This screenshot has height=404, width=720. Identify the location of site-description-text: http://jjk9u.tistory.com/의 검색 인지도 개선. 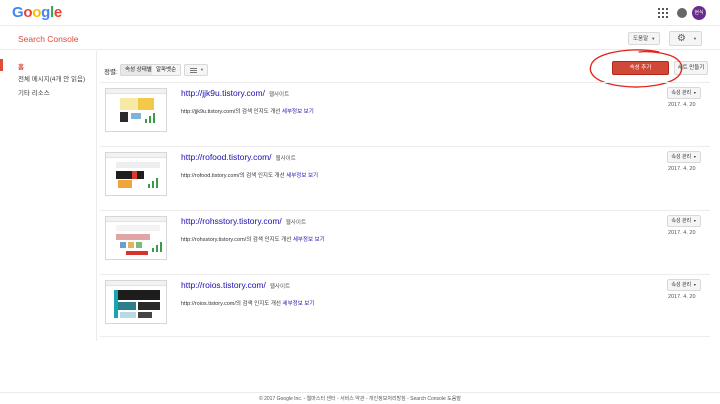
(231, 112).